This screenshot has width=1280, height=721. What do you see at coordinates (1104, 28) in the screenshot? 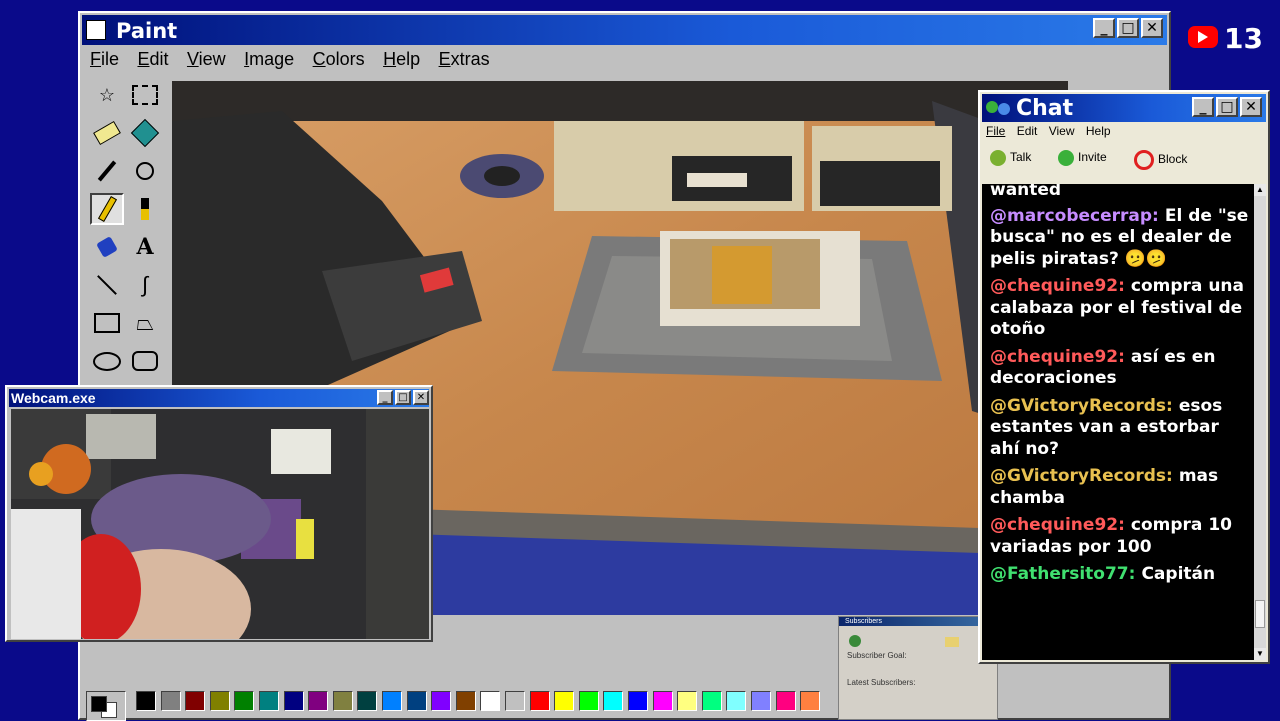
I see `minimize-button: _` at bounding box center [1104, 28].